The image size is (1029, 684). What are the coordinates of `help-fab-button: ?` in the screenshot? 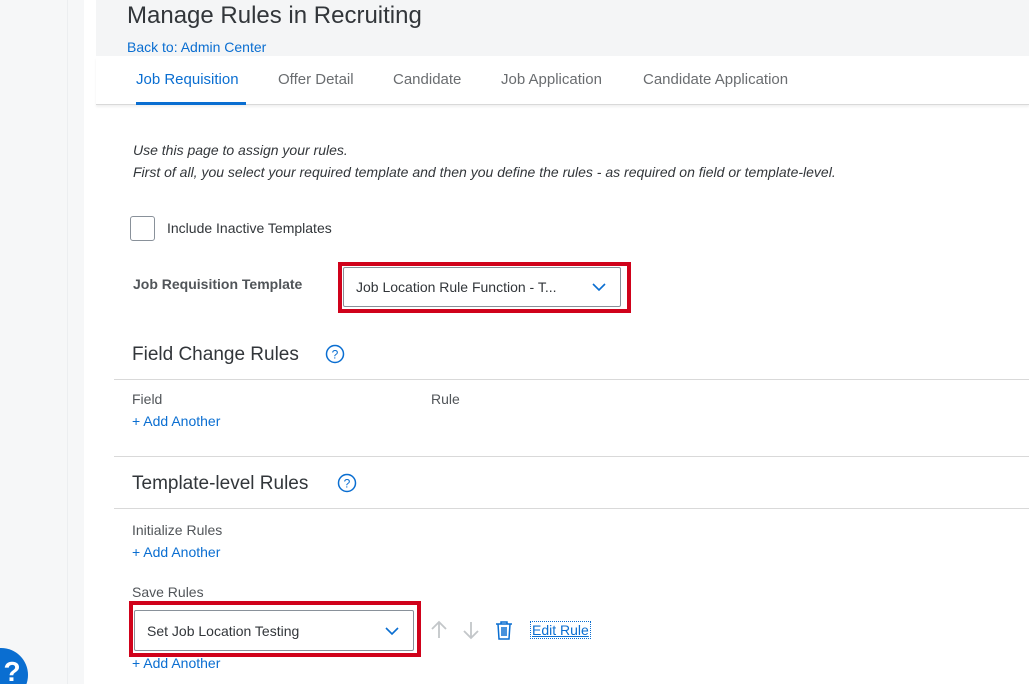 It's located at (14, 666).